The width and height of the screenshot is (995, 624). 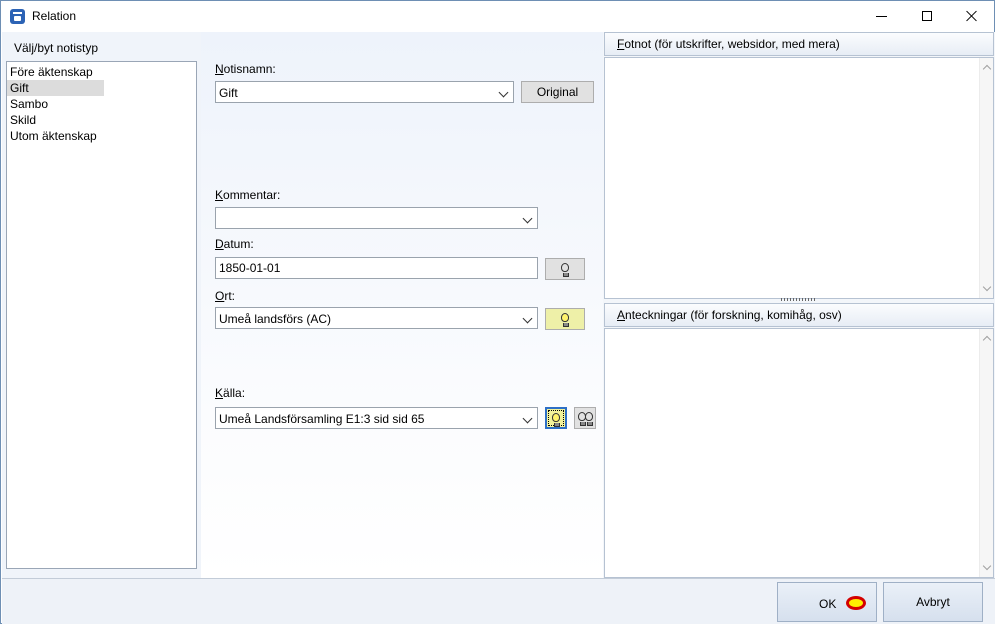 What do you see at coordinates (55, 88) in the screenshot?
I see `list-item: Gift` at bounding box center [55, 88].